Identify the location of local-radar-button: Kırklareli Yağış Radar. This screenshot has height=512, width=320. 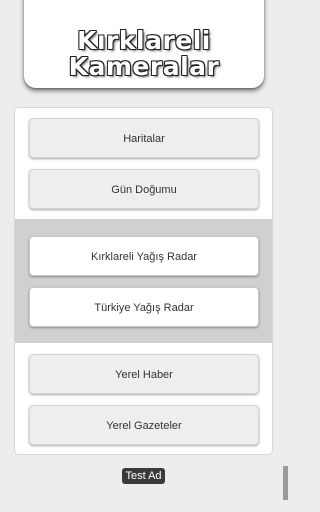
(144, 256).